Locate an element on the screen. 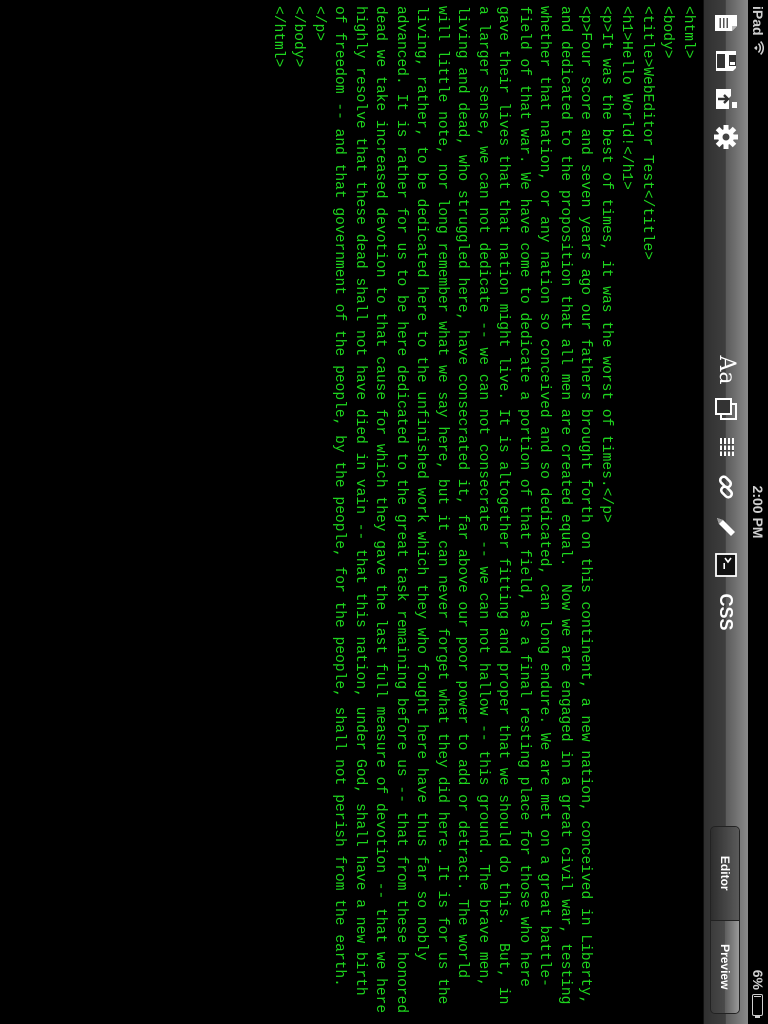 Image resolution: width=768 pixels, height=1024 pixels. code-line: <title>WebEditor Test</title> is located at coordinates (647, 133).